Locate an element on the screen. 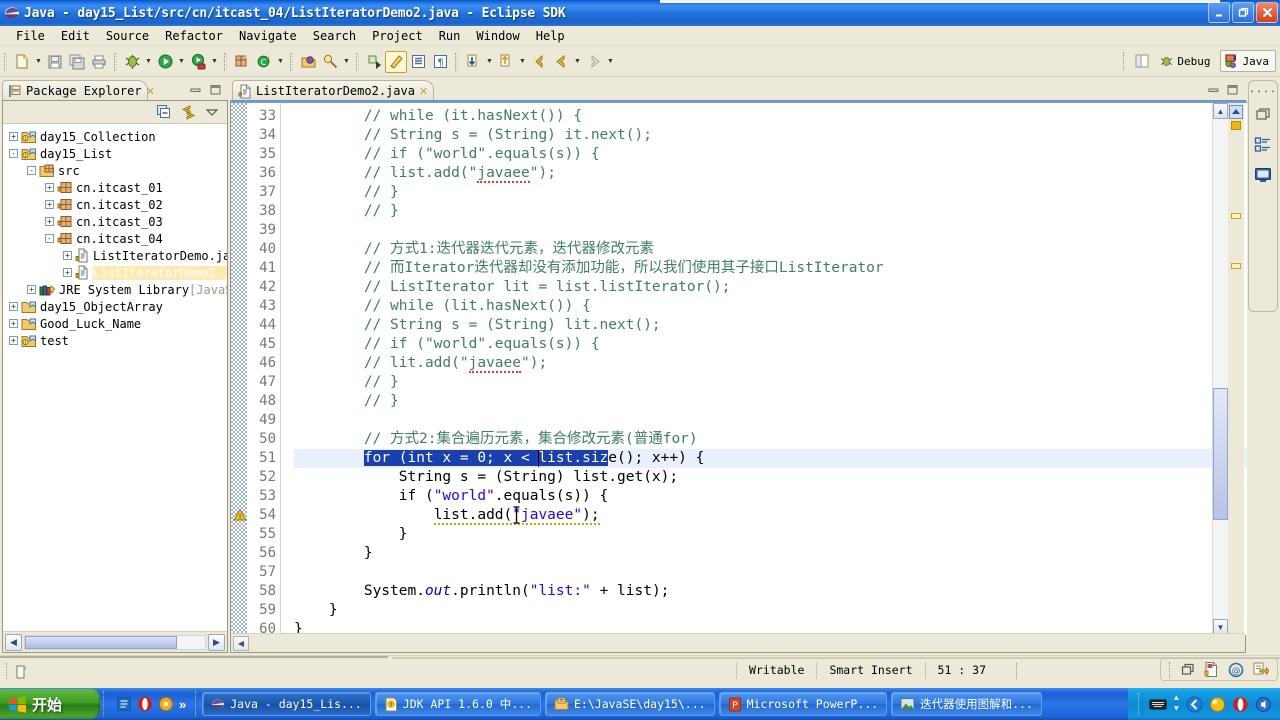 Image resolution: width=1280 pixels, height=720 pixels. menu-search: Search is located at coordinates (334, 36).